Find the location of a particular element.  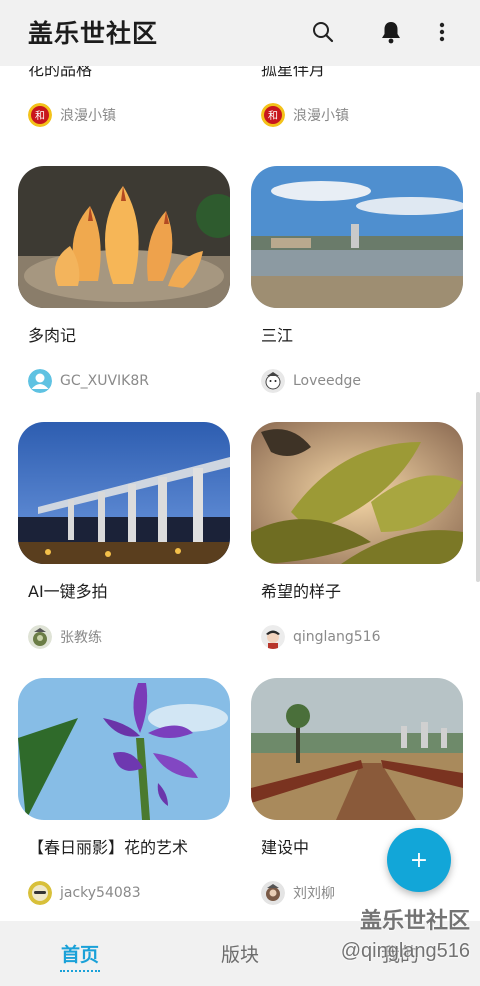

tab-home: 首页 is located at coordinates (80, 953).